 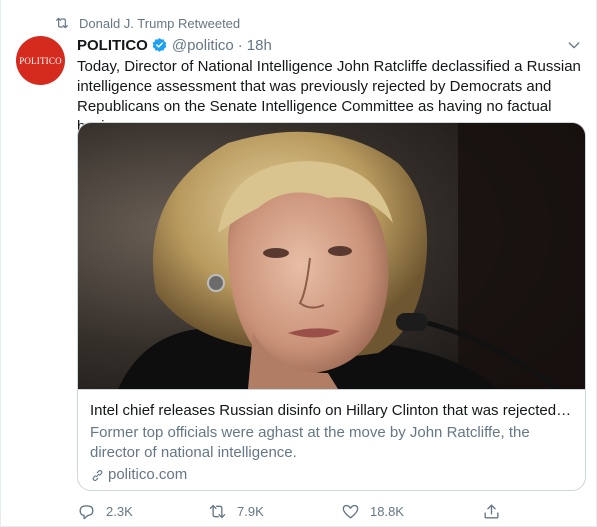 I want to click on card-domain: politico.com, so click(x=331, y=475).